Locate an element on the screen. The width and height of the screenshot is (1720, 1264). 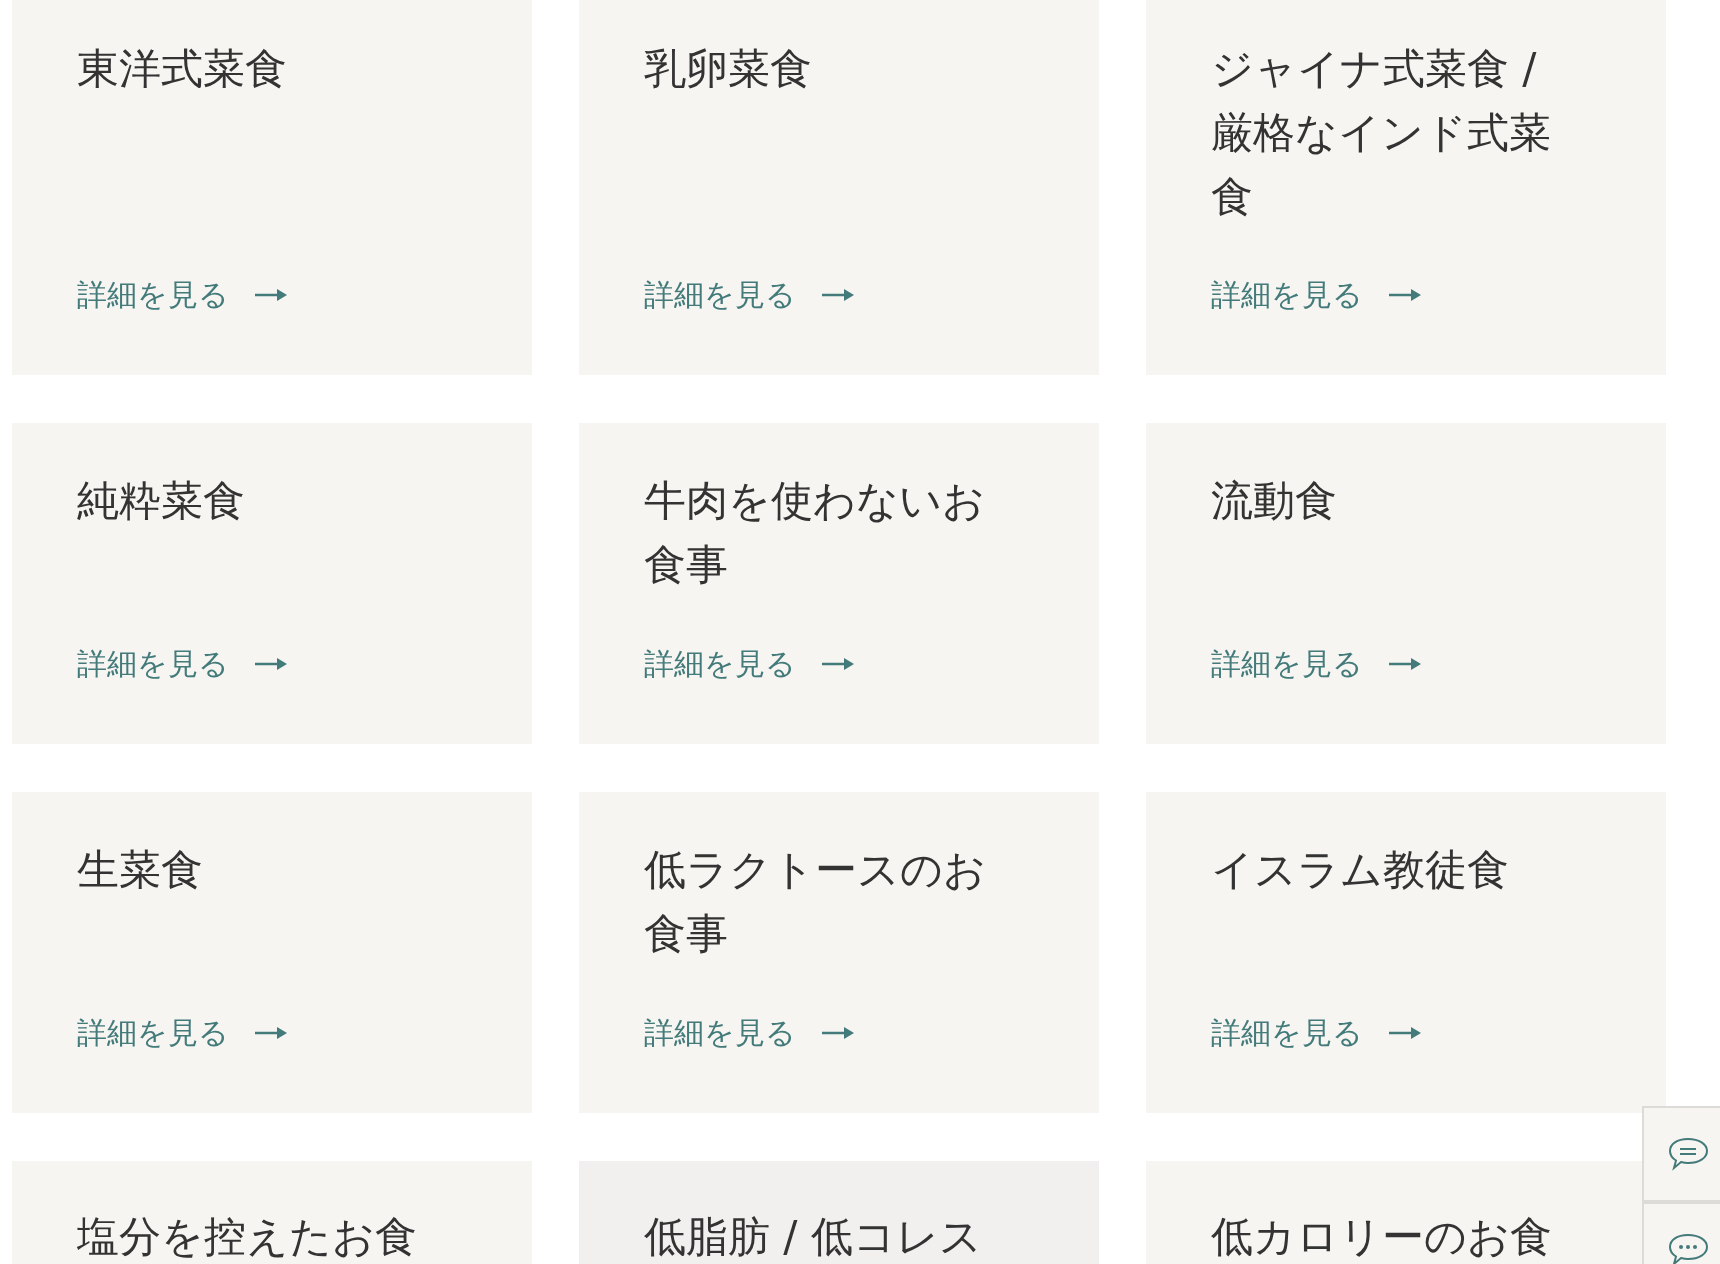
card-title: 生菜食 is located at coordinates (140, 870).